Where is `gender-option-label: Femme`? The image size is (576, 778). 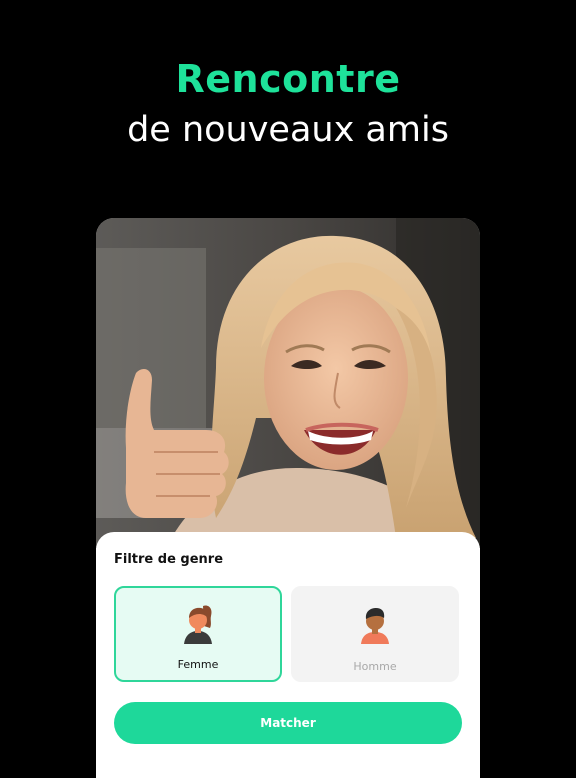 gender-option-label: Femme is located at coordinates (198, 664).